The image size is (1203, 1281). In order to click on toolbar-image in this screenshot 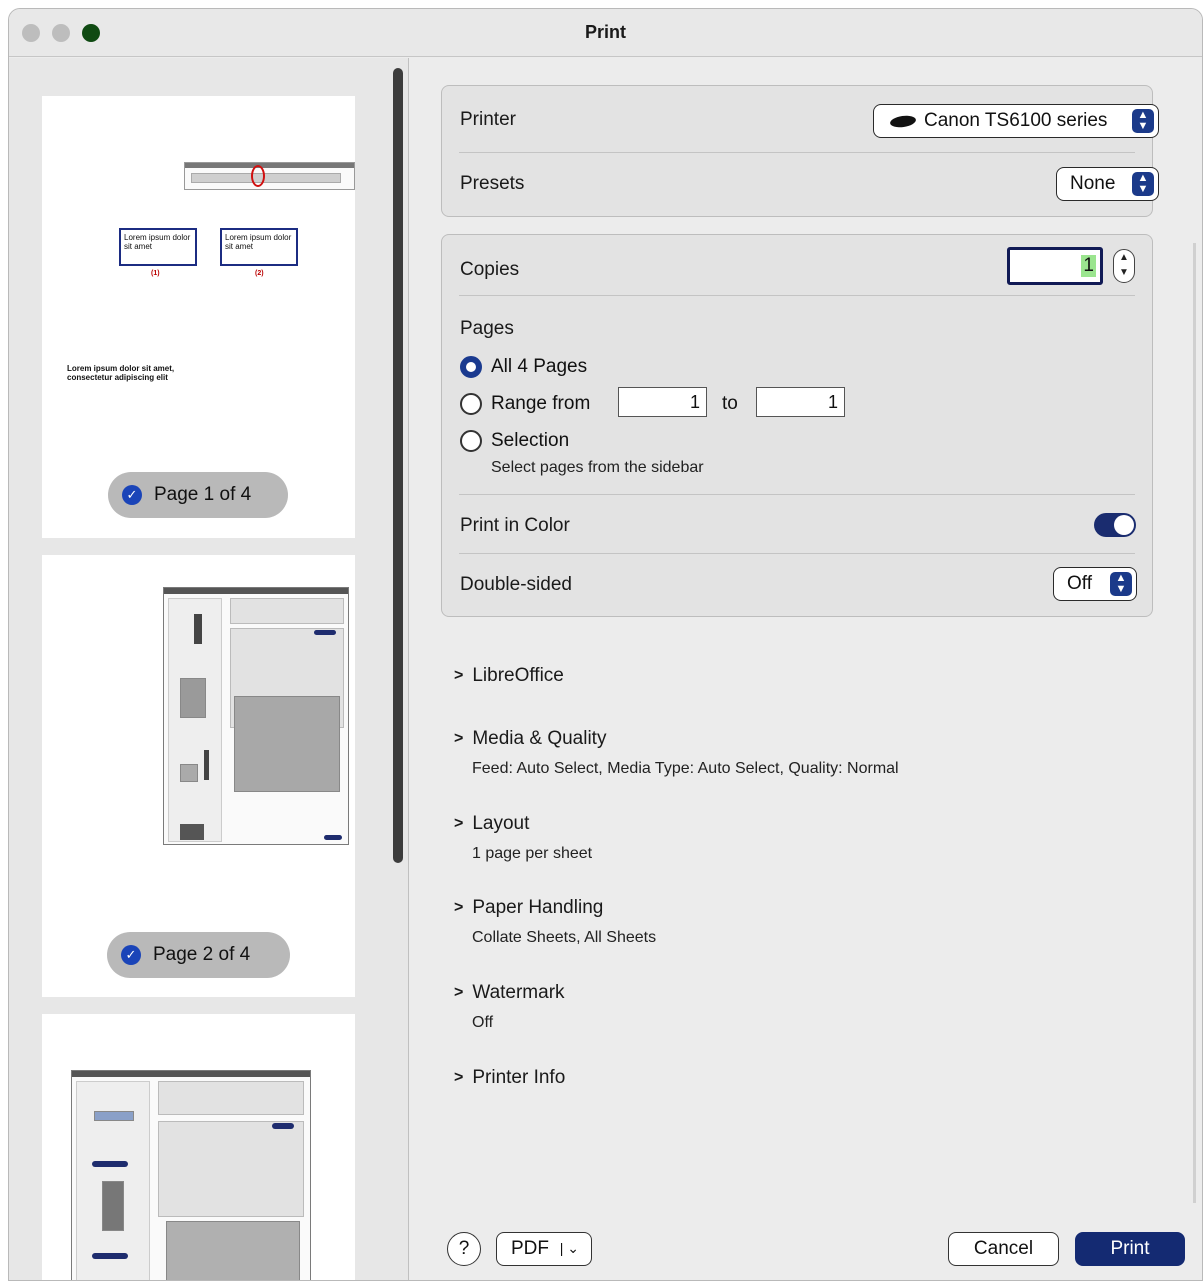, I will do `click(269, 176)`.